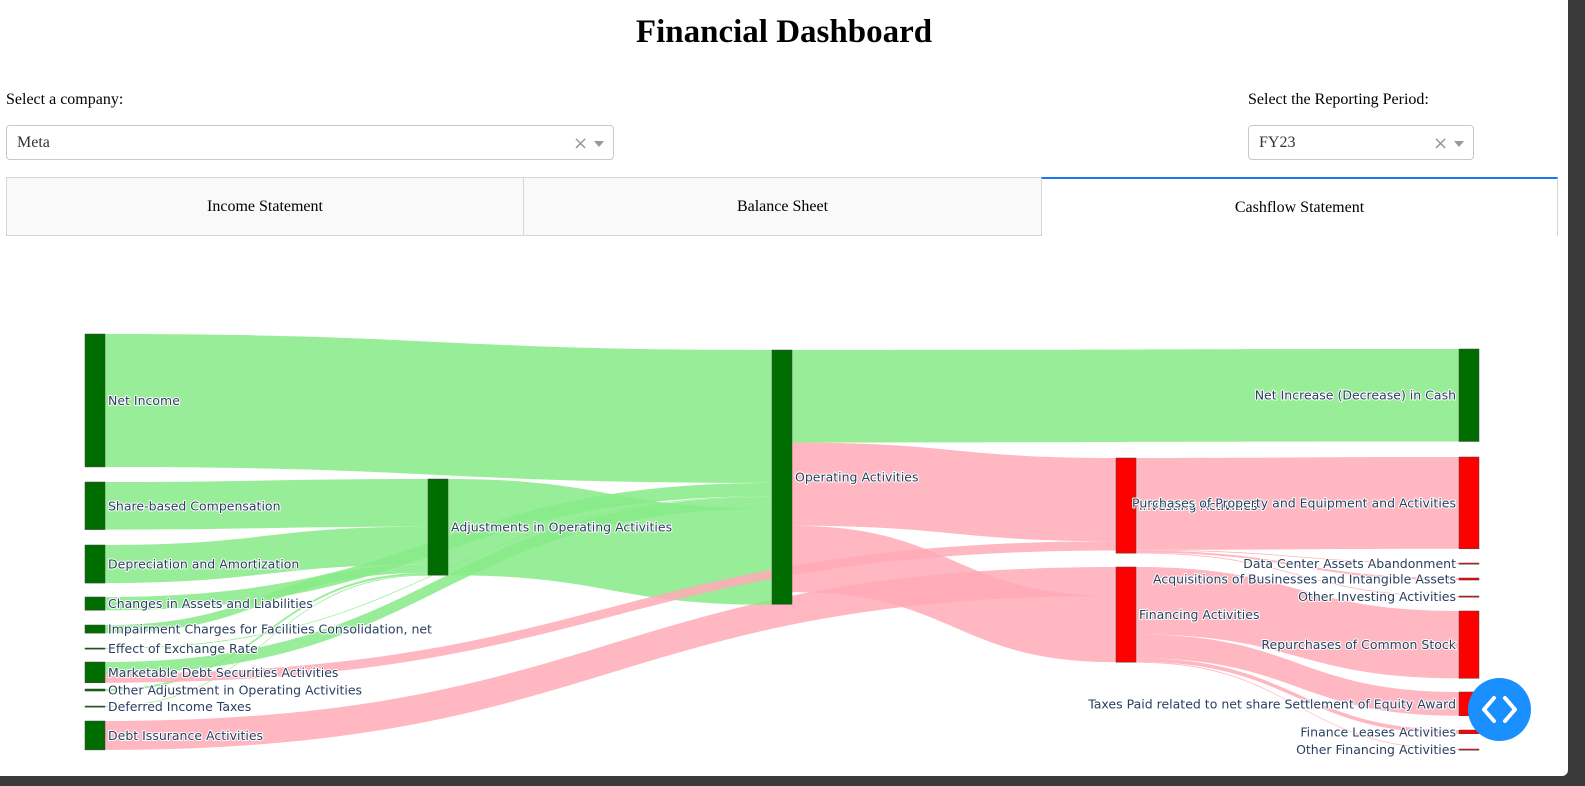 The height and width of the screenshot is (786, 1585). I want to click on node-purchases-of-property-and-equipment-and-activities, so click(1469, 503).